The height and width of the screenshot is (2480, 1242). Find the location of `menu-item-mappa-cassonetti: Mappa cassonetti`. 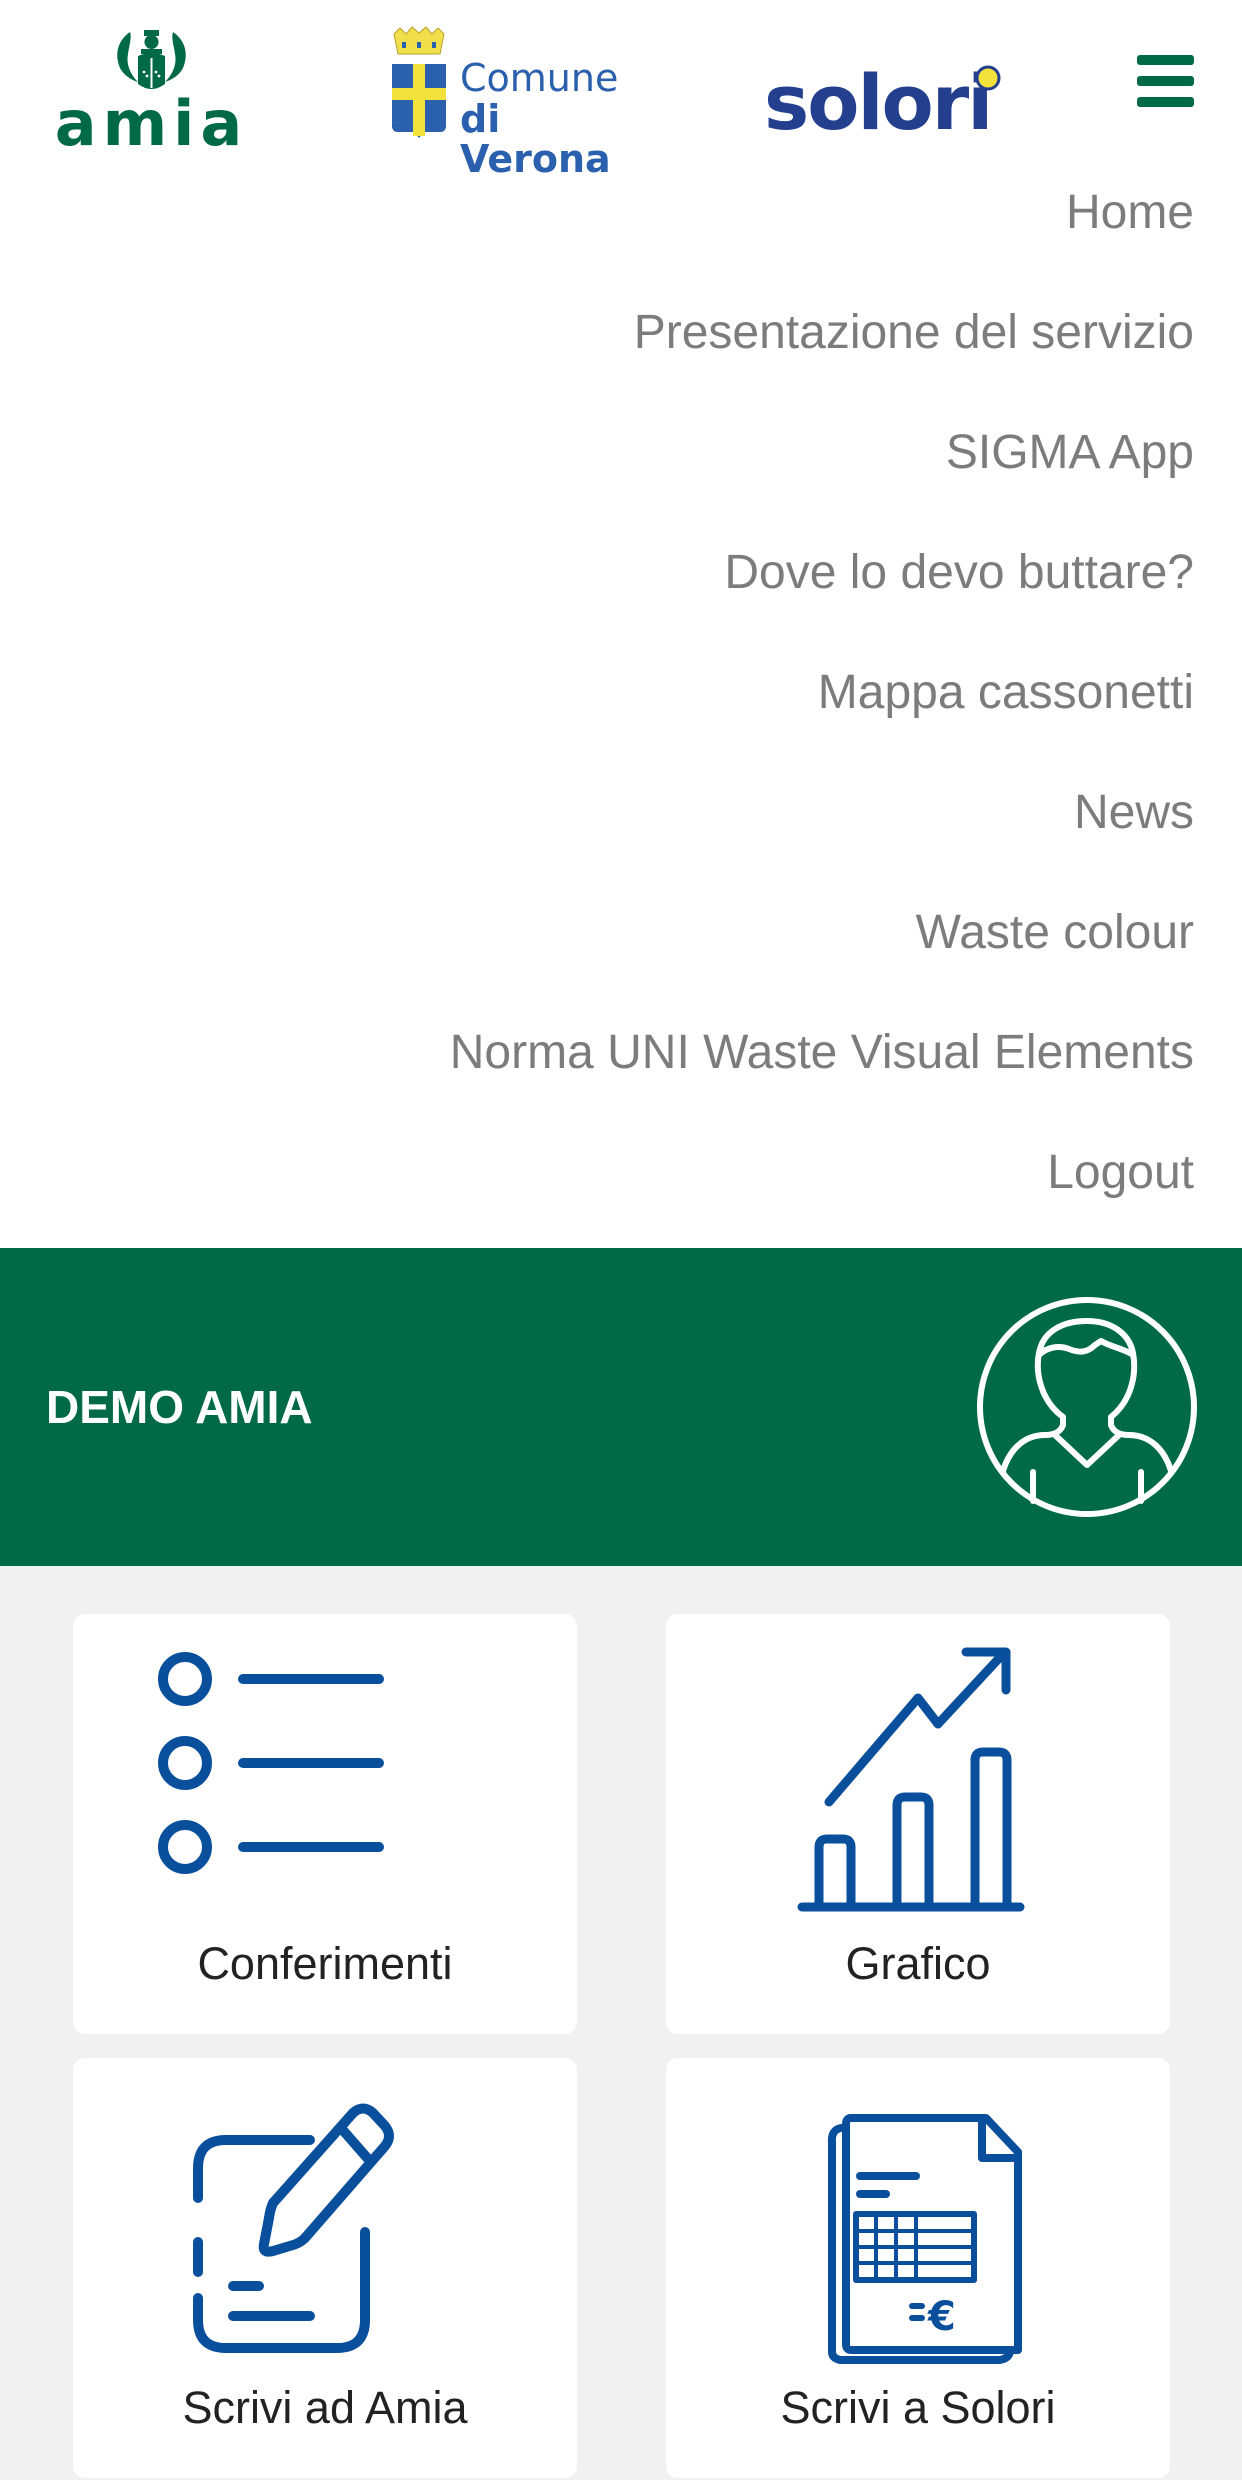

menu-item-mappa-cassonetti: Mappa cassonetti is located at coordinates (1006, 693).